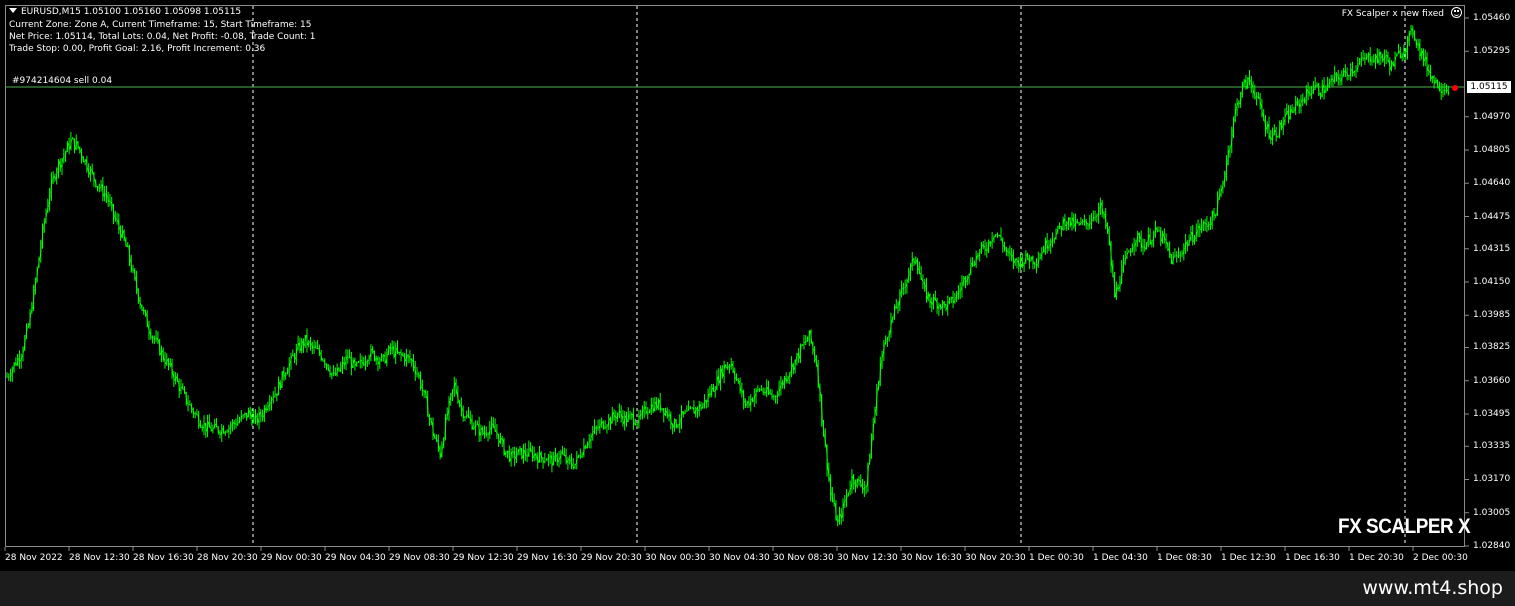  I want to click on time-axis-label: 28 Nov 12:30, so click(99, 558).